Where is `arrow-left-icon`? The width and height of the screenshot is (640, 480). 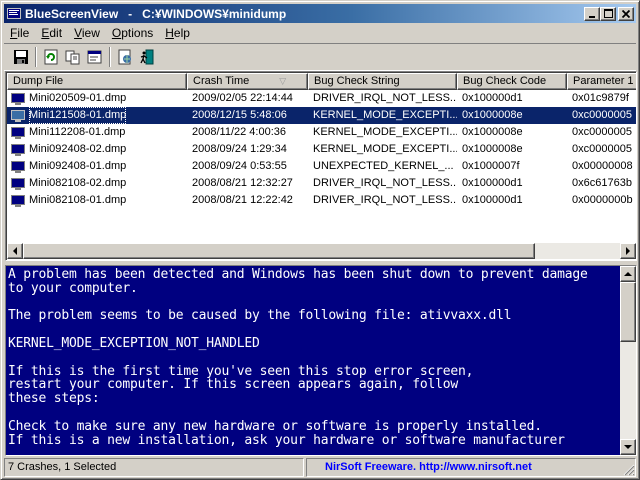 arrow-left-icon is located at coordinates (15, 251).